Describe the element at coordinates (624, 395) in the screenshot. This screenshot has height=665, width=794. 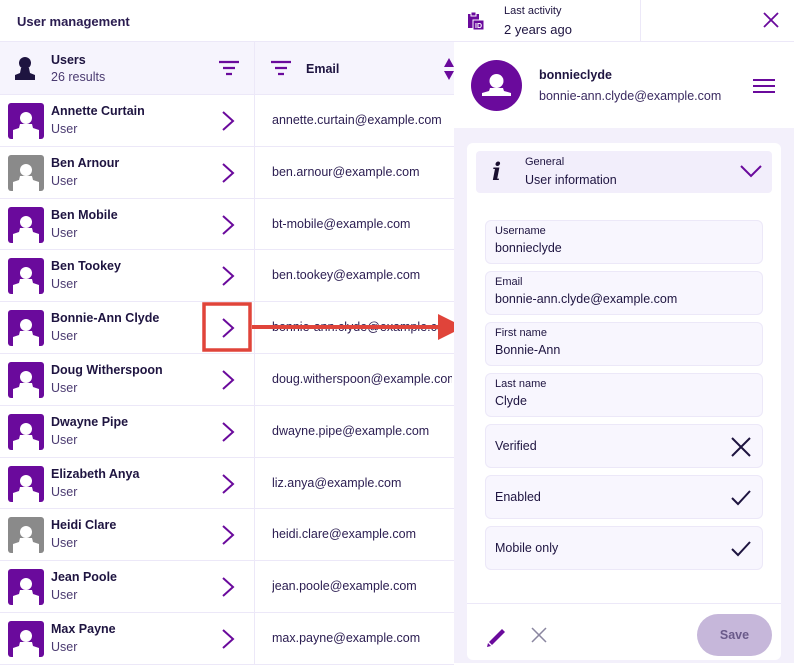
I see `field-last-name: Last name Clyde` at that location.